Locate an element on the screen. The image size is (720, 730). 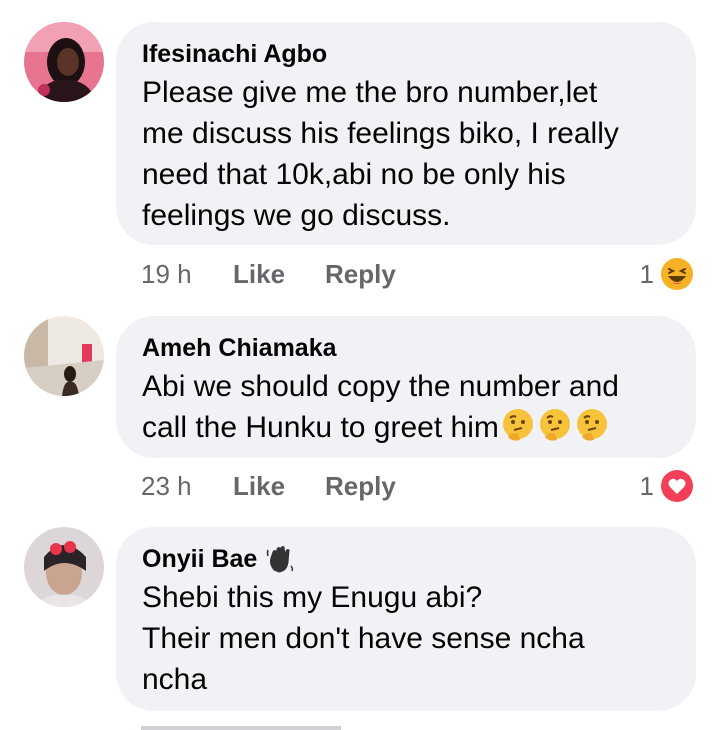
comment-actions: 19 h Like Reply 1 is located at coordinates (417, 274).